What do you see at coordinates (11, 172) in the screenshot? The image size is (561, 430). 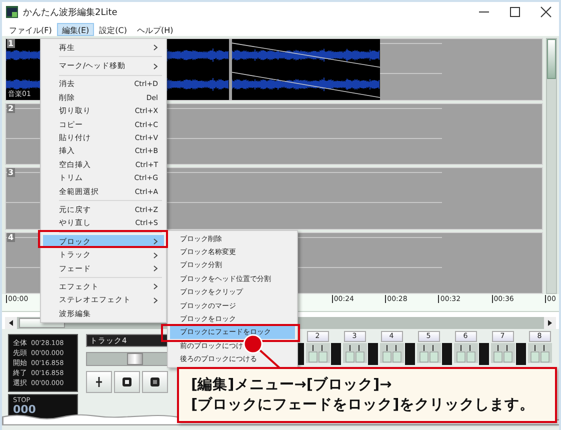 I see `track-number: 3` at bounding box center [11, 172].